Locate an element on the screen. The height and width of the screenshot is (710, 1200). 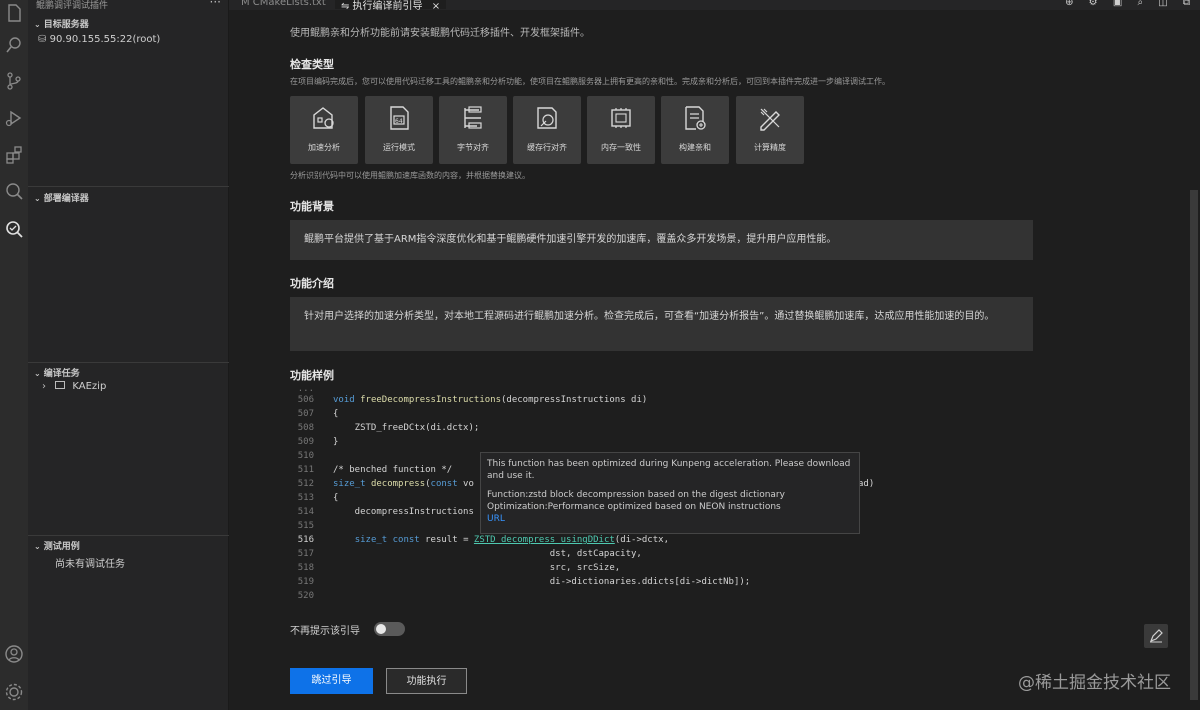
check-type-title: 检查类型 is located at coordinates (312, 64).